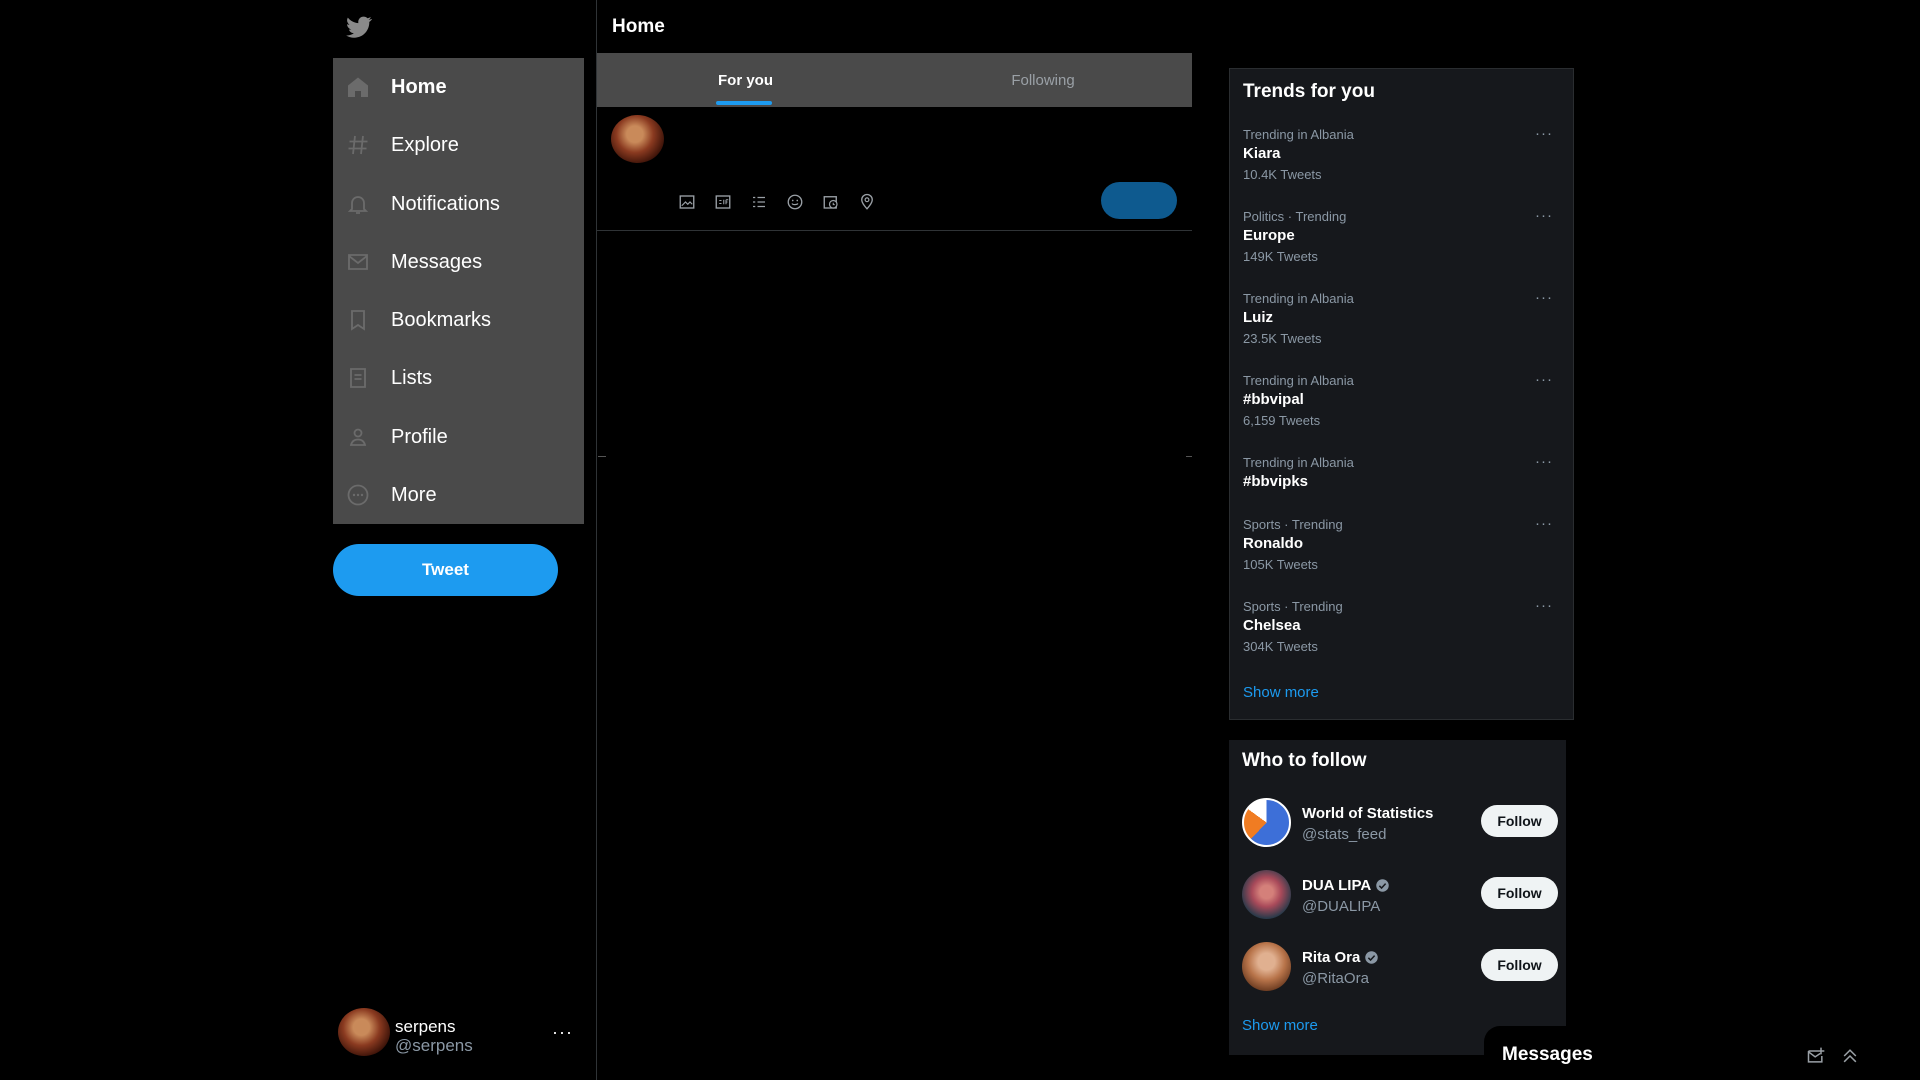 The image size is (1920, 1080). Describe the element at coordinates (414, 494) in the screenshot. I see `nav-item-label: More` at that location.